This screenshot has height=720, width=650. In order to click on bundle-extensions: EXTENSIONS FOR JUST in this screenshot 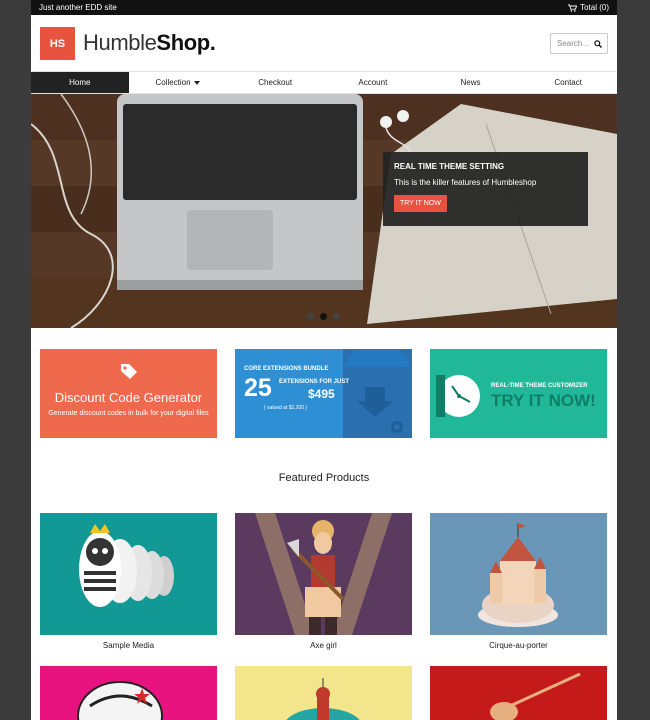, I will do `click(314, 382)`.